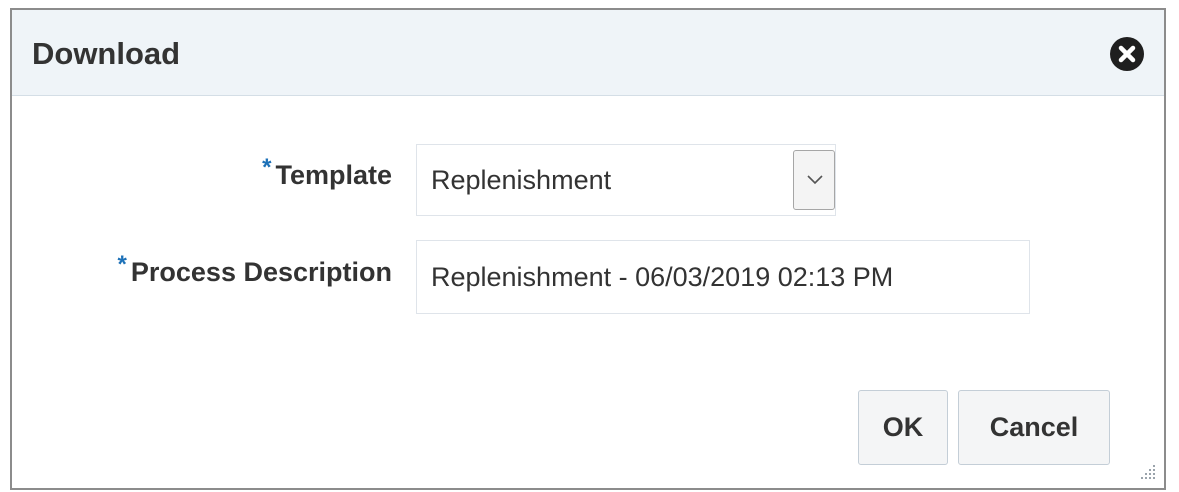 The width and height of the screenshot is (1179, 492). What do you see at coordinates (626, 180) in the screenshot?
I see `template-select: Replenishment` at bounding box center [626, 180].